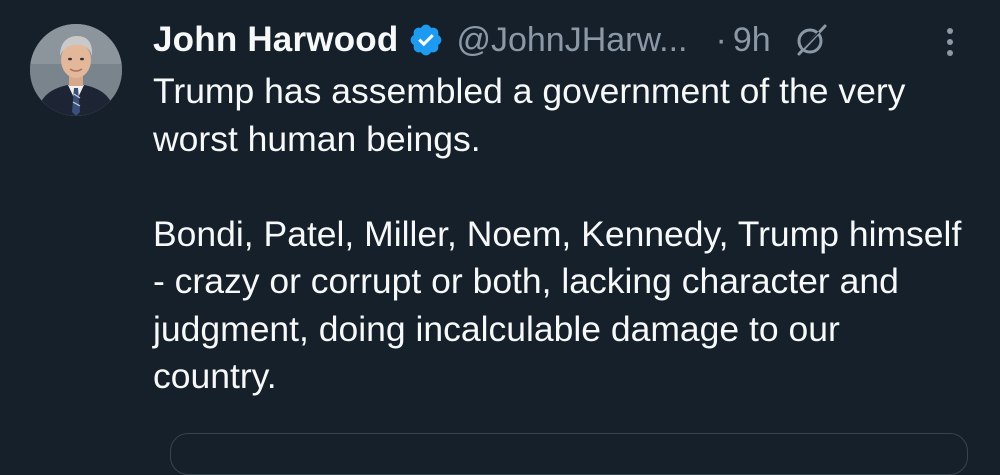 The width and height of the screenshot is (1000, 475). I want to click on tweet-header: John Harwood @JohnJHarw... · 9h, so click(563, 40).